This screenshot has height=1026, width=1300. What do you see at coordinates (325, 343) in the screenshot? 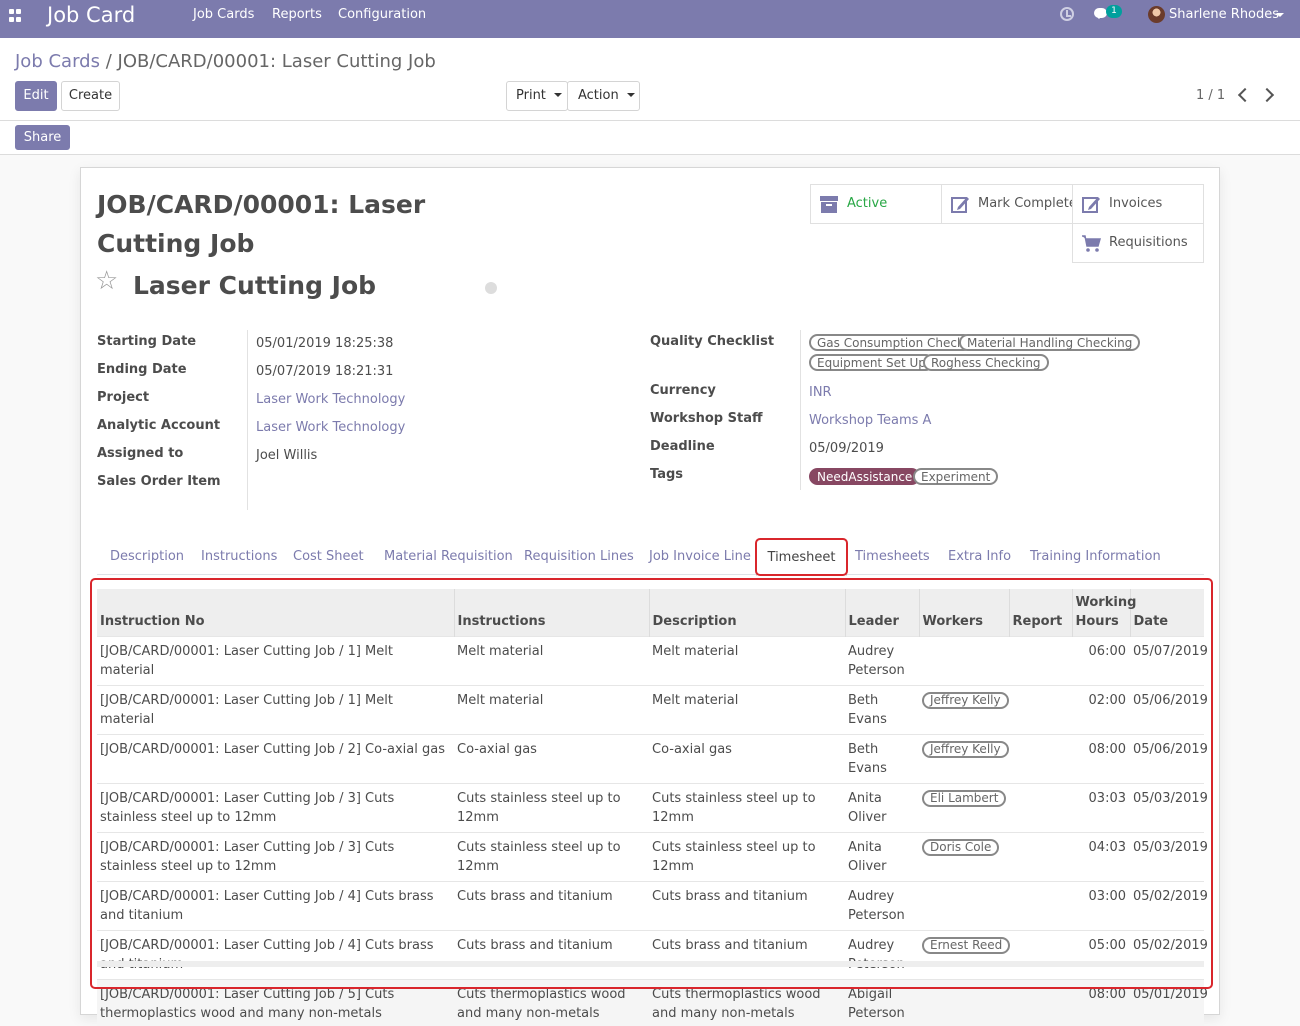
I see `starting-date-value: 05/01/2019 18:25:38` at bounding box center [325, 343].